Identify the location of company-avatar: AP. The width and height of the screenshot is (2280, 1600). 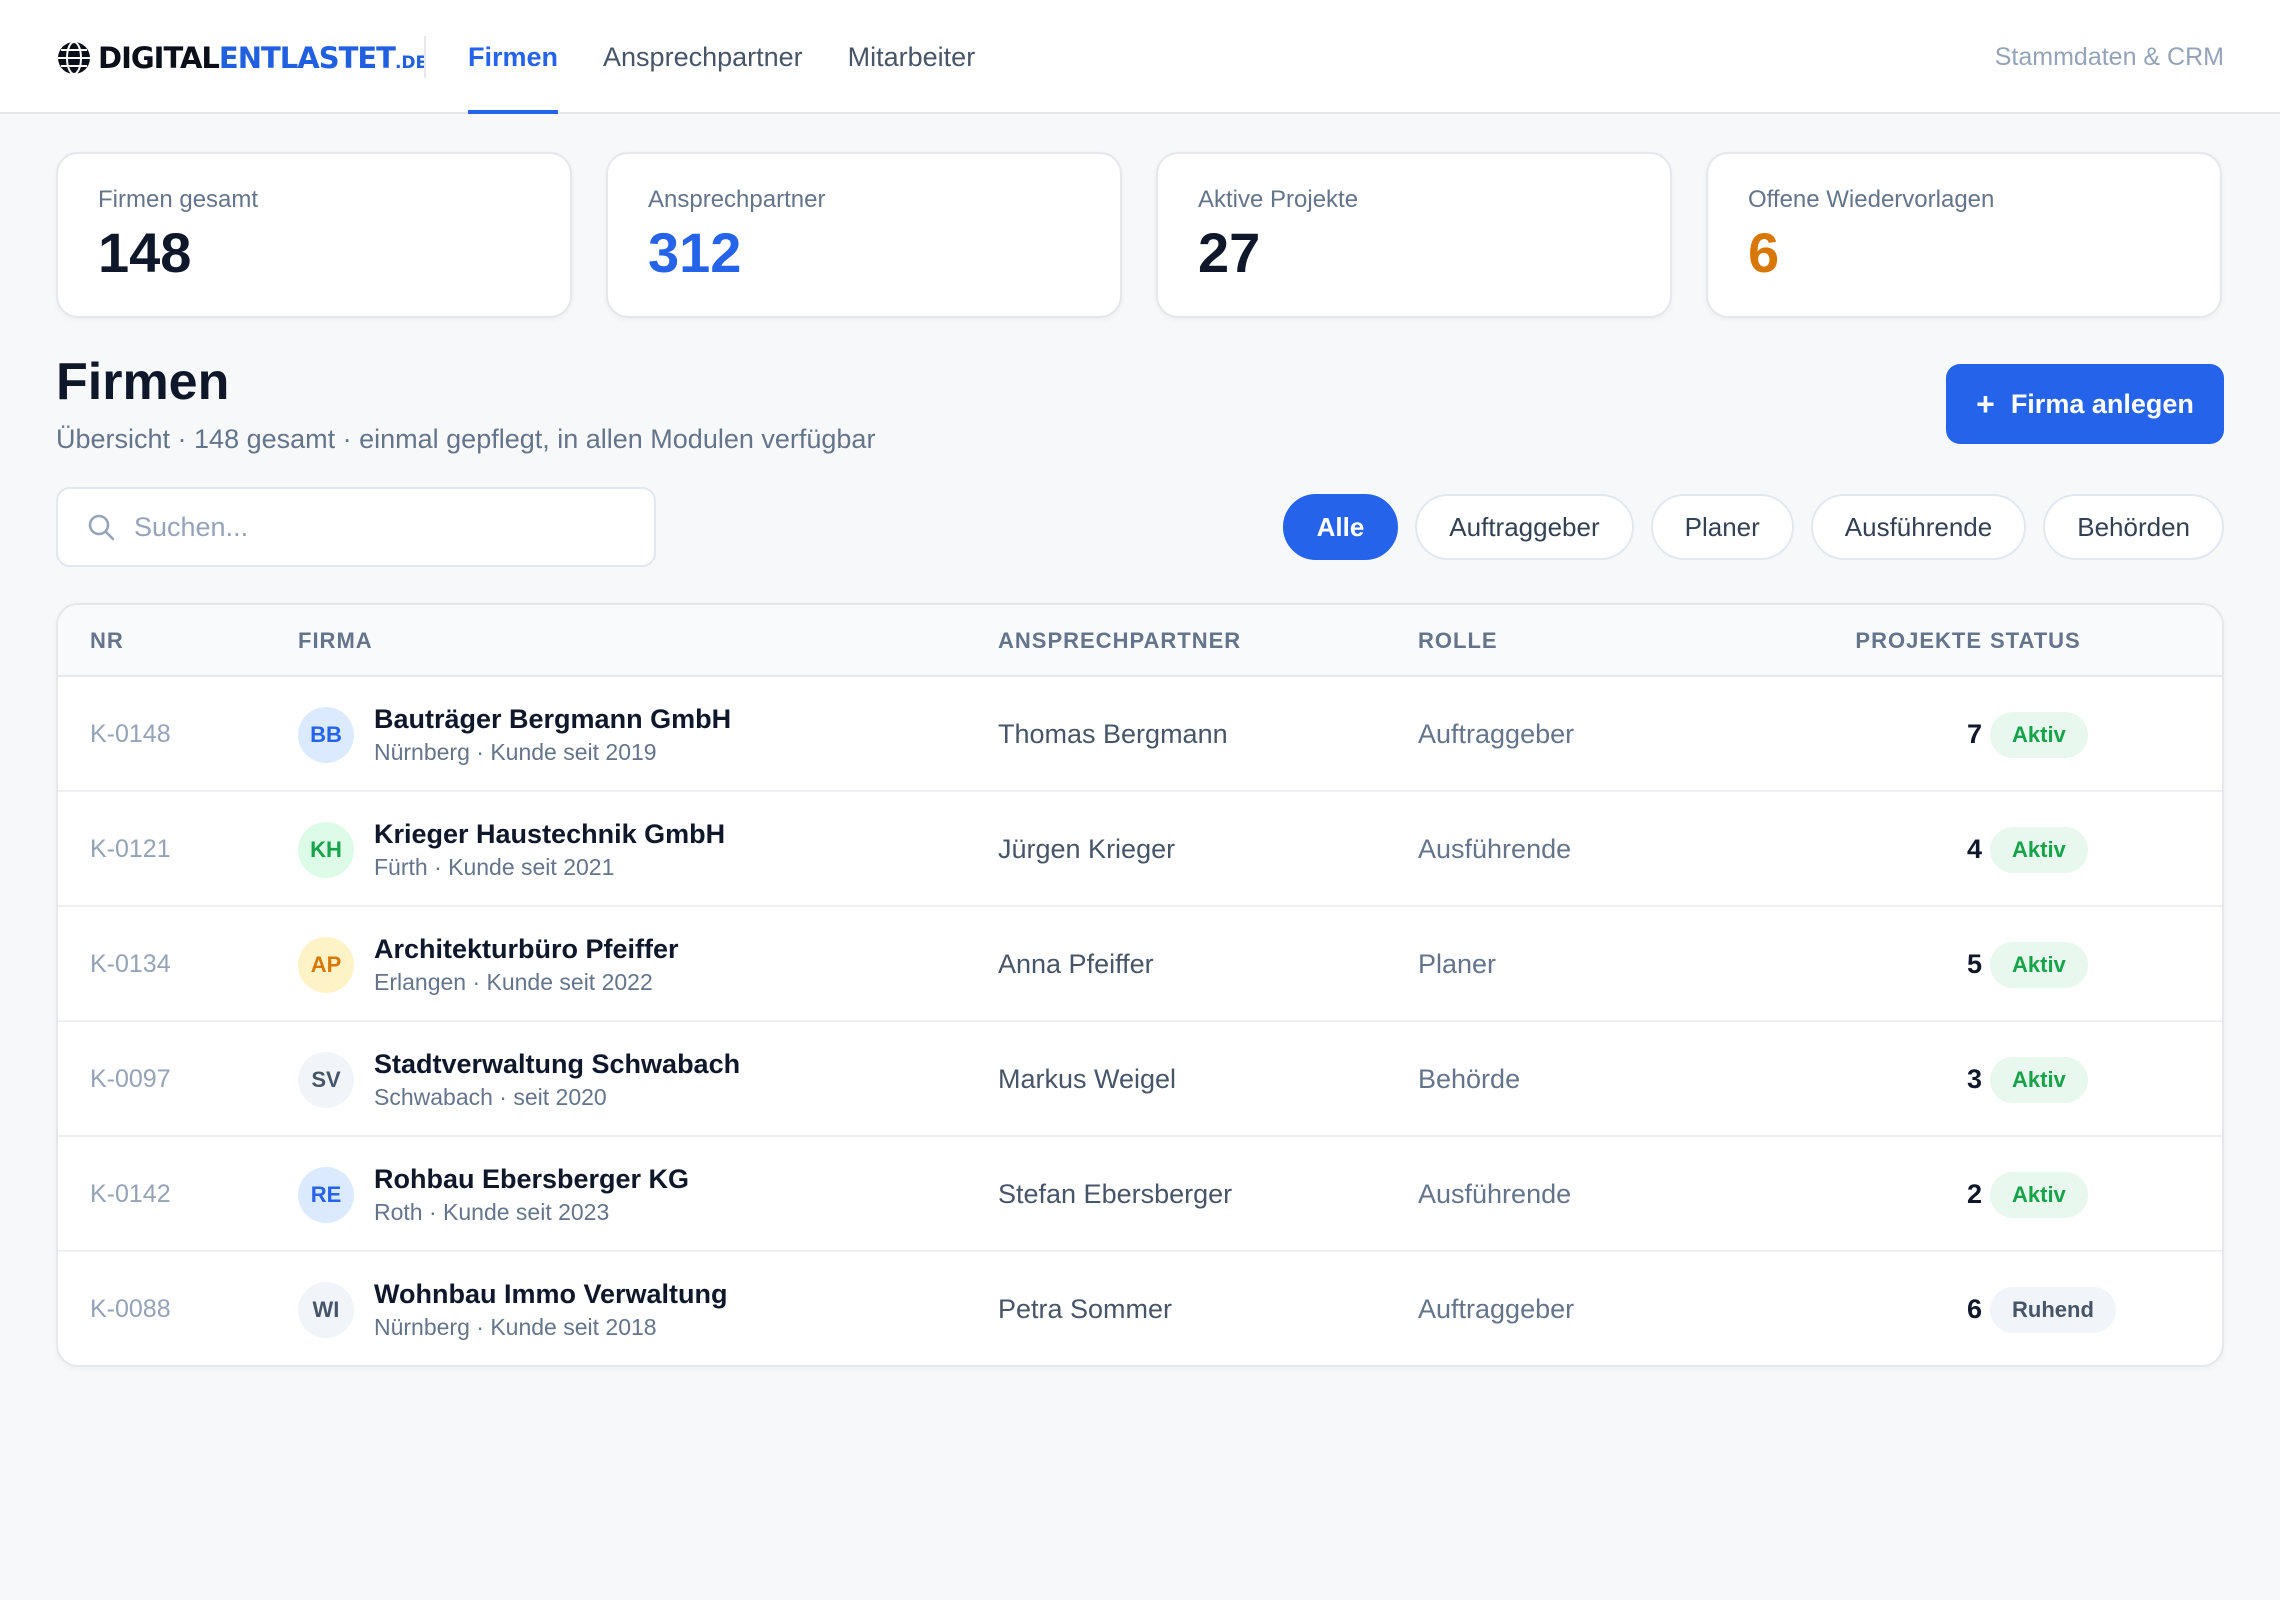
(326, 964).